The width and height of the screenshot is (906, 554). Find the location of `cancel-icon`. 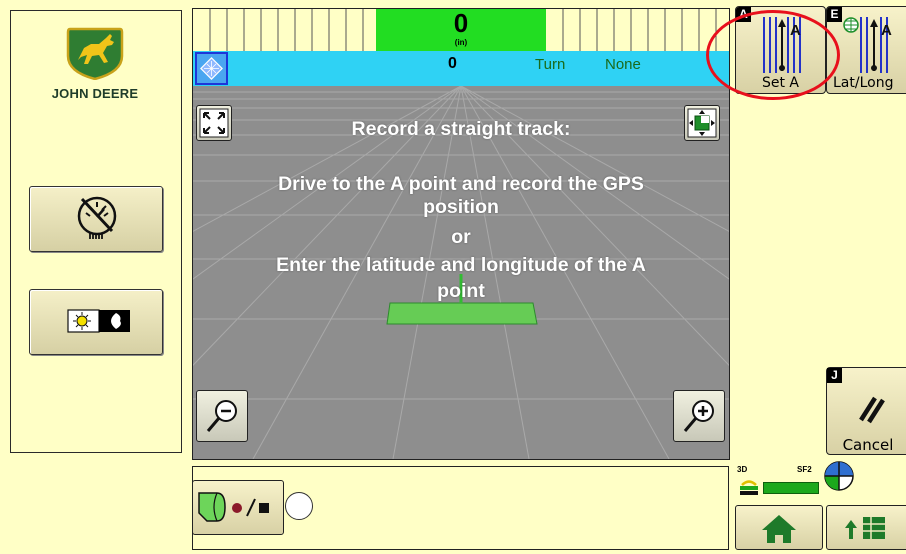

cancel-icon is located at coordinates (872, 410).